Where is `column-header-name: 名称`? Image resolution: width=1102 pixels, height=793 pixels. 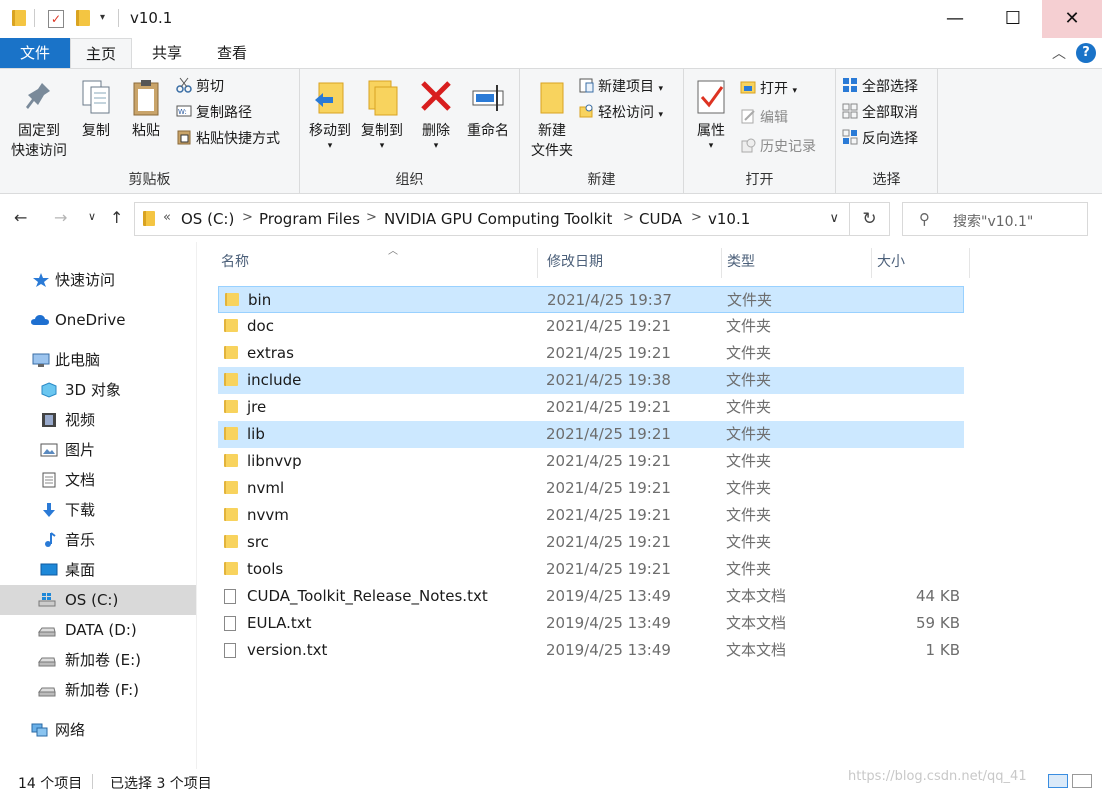
column-header-name: 名称 is located at coordinates (377, 263).